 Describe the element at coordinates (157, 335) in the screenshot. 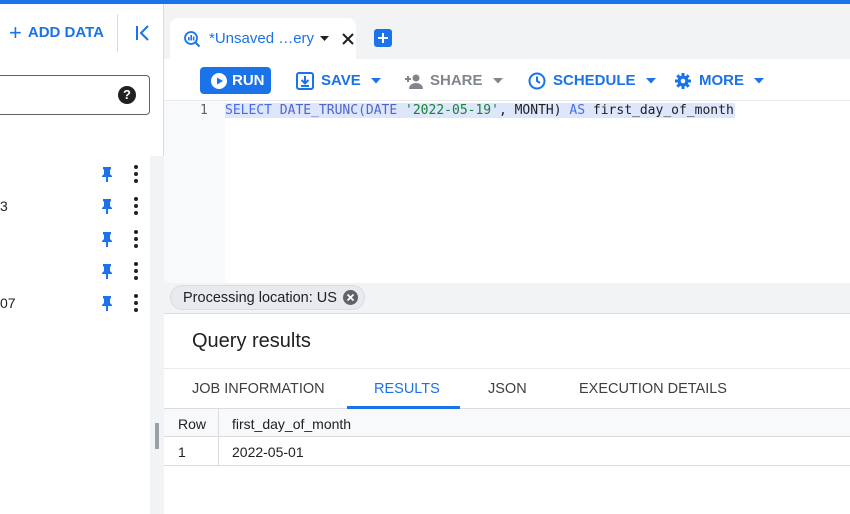

I see `panel-resize-strip` at that location.